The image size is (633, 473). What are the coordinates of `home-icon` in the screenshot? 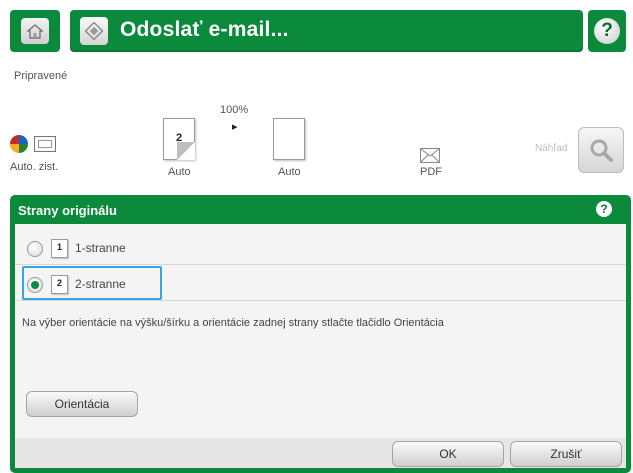 It's located at (35, 31).